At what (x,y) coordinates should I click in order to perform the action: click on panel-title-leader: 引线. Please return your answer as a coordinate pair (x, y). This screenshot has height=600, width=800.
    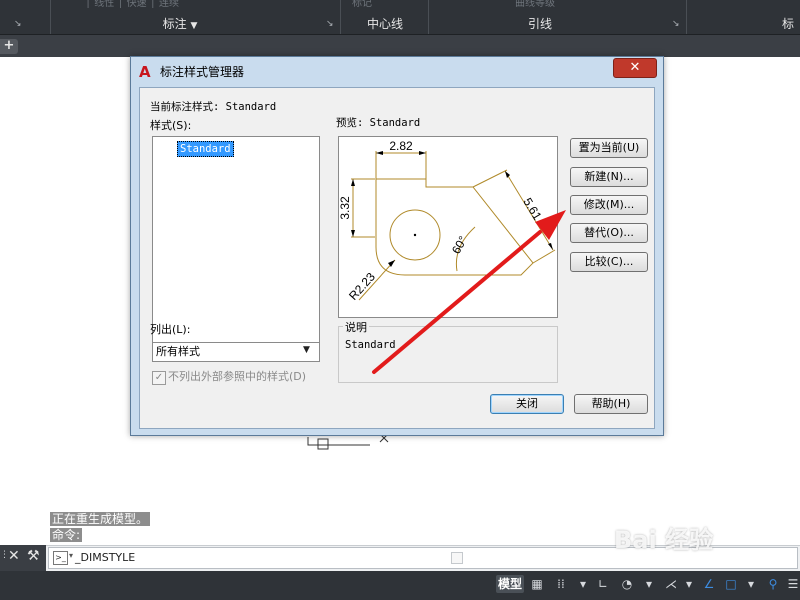
    Looking at the image, I should click on (540, 24).